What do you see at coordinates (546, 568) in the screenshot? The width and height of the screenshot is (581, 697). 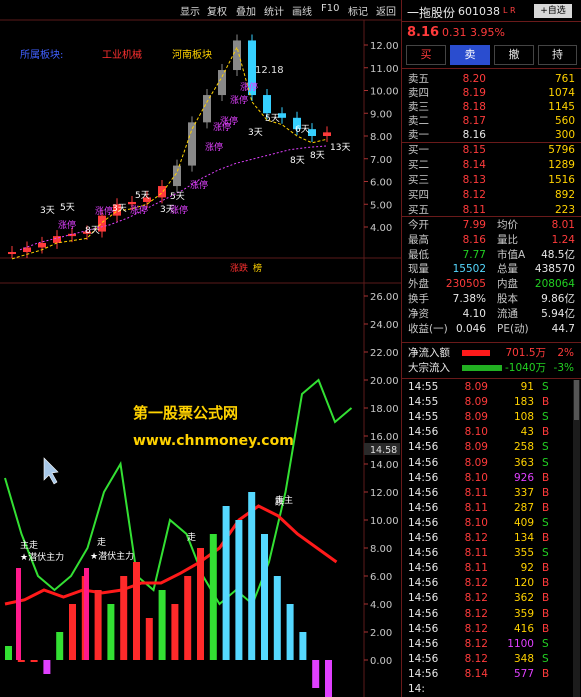 I see `tick-side: B` at bounding box center [546, 568].